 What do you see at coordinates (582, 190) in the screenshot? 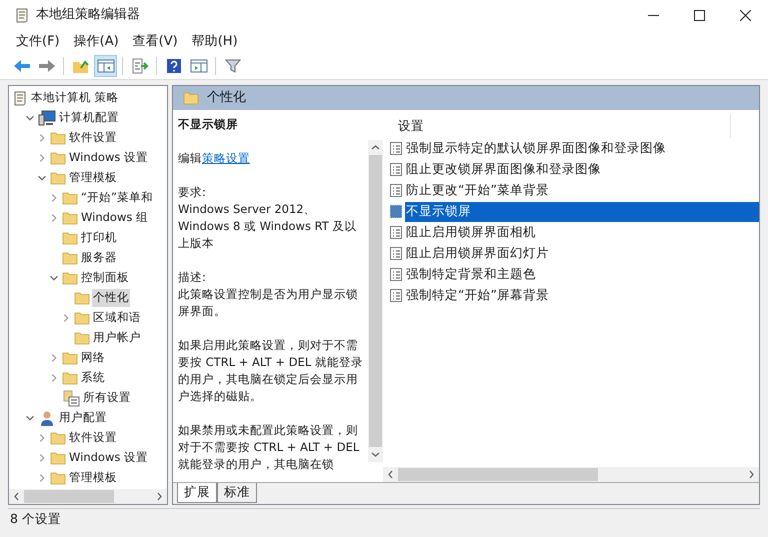
I see `setting-row: 防止更改“开始”菜单背景` at bounding box center [582, 190].